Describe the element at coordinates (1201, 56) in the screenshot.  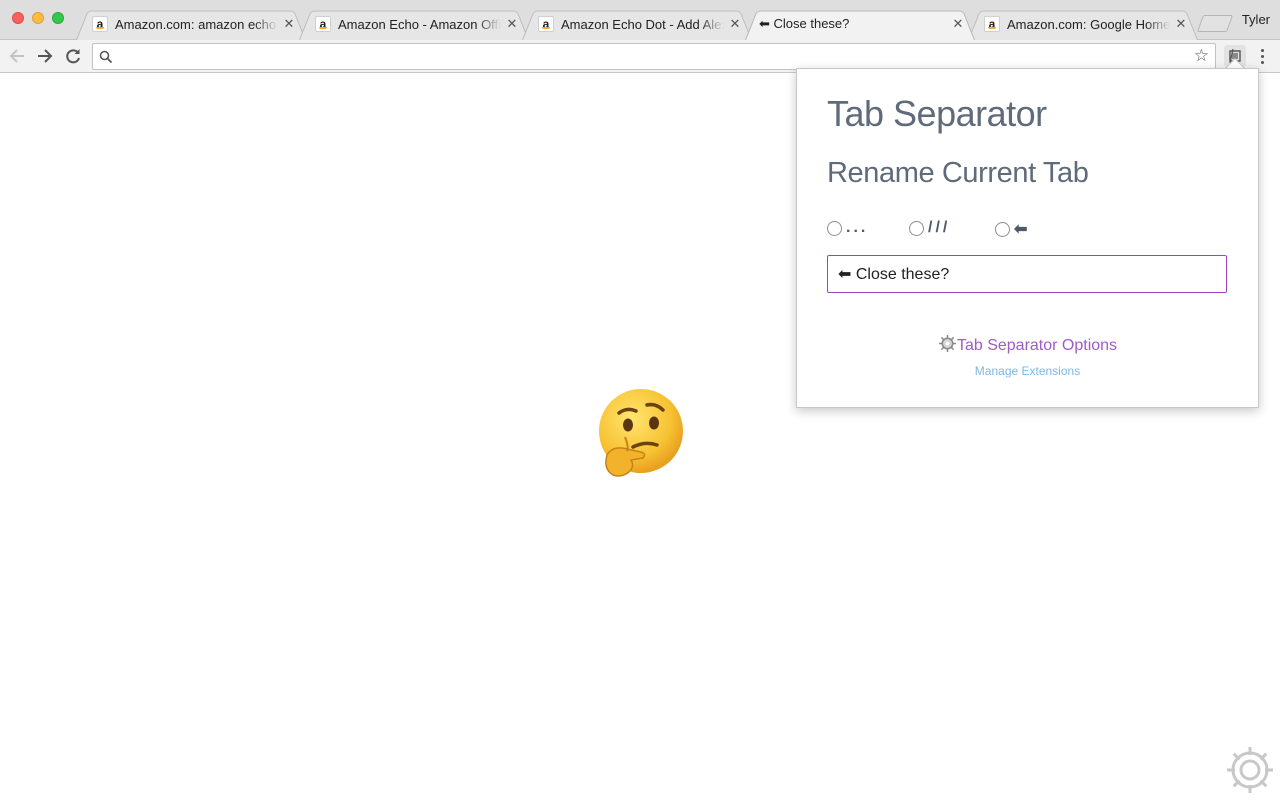
I see `star-icon: ☆` at that location.